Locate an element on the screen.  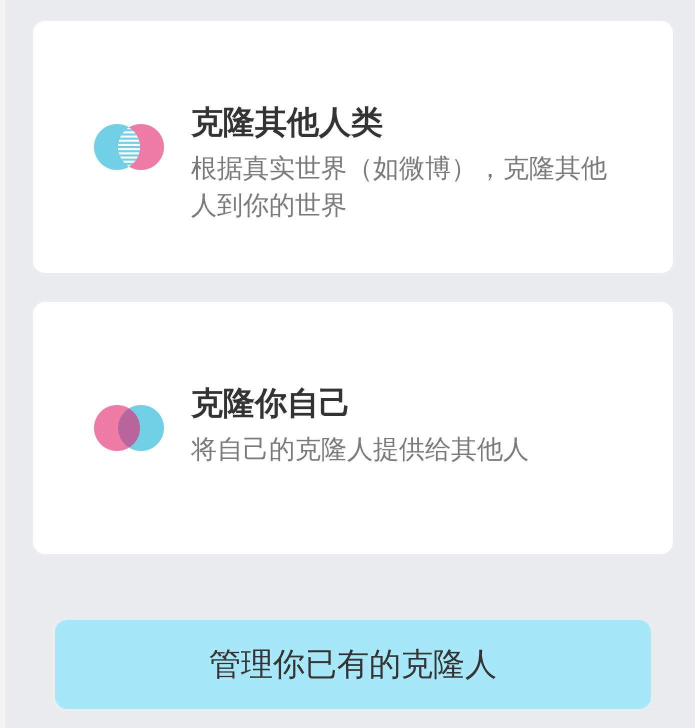
manage-clones-button: 管理你已有的克隆人 is located at coordinates (353, 664).